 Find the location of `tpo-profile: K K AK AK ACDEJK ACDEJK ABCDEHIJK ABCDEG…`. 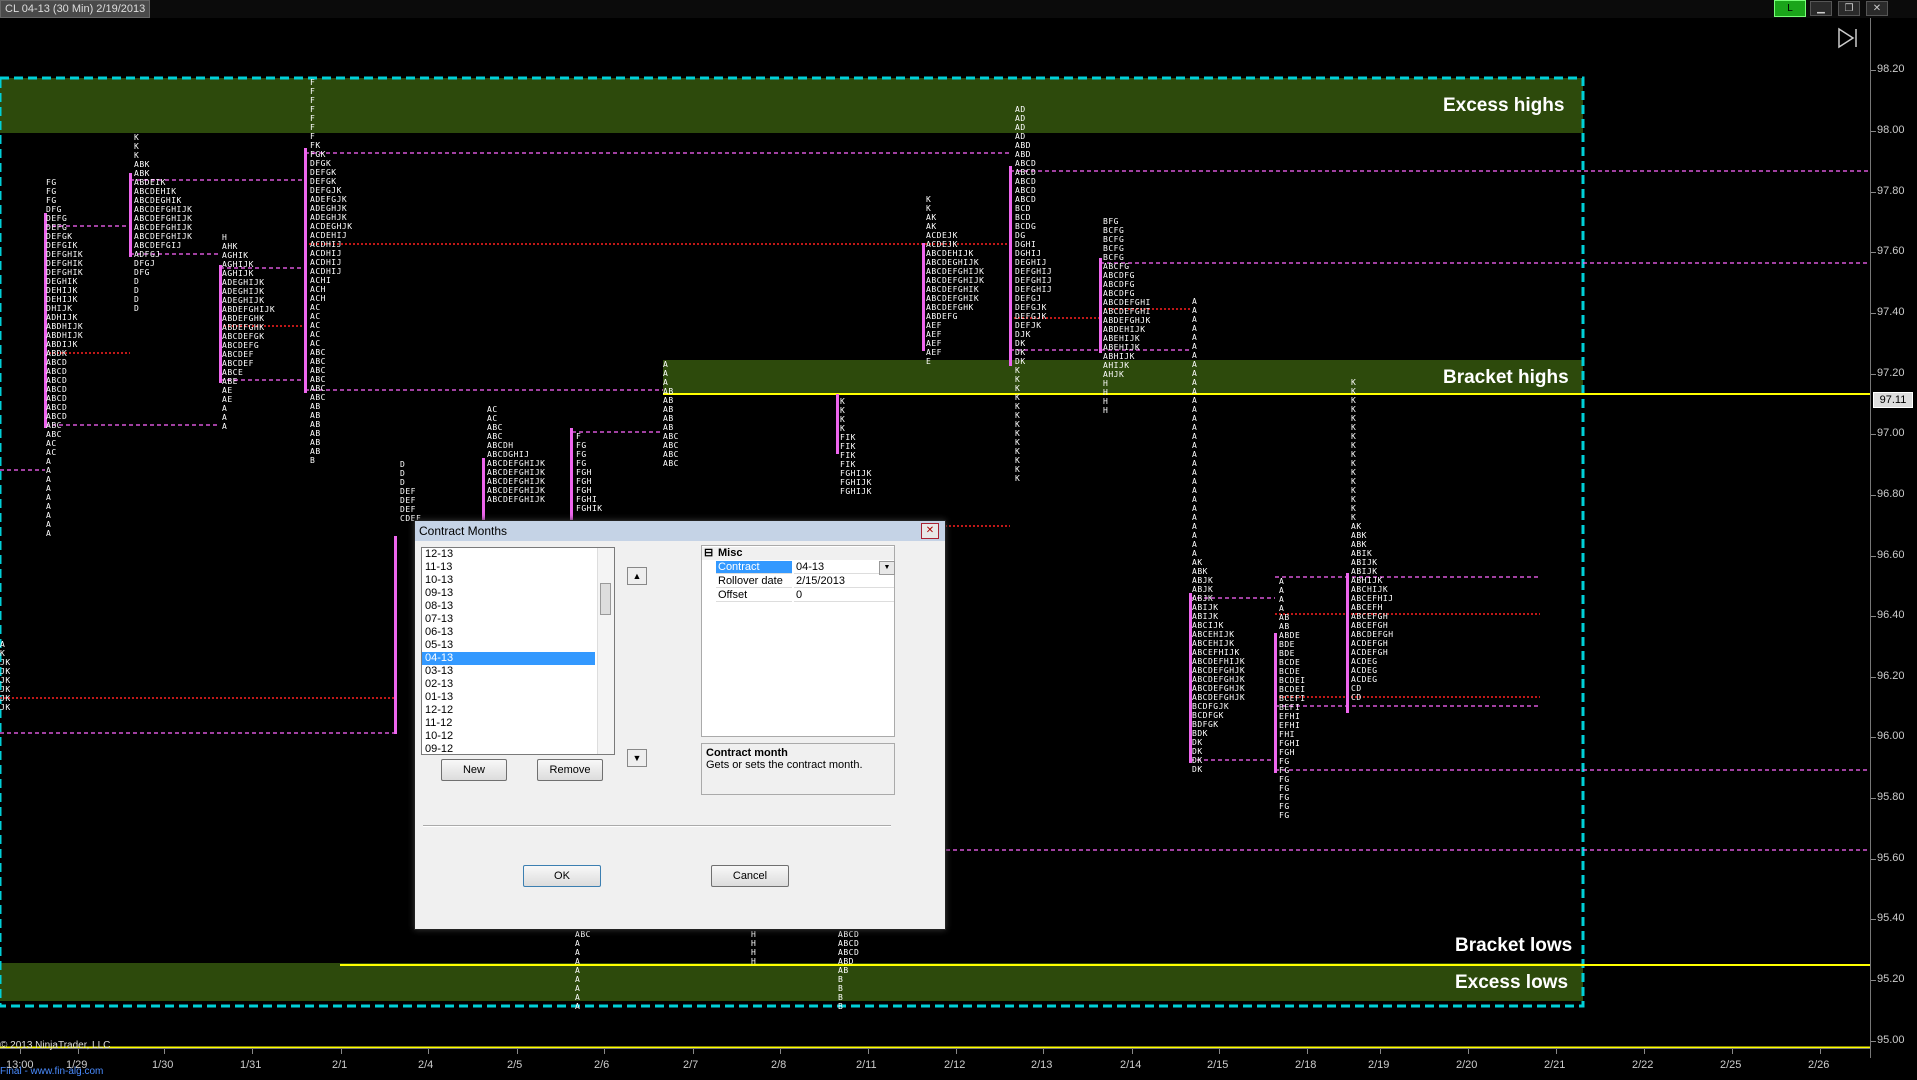

tpo-profile: K K AK AK ACDEJK ACDEJK ABCDEHIJK ABCDEG… is located at coordinates (955, 280).